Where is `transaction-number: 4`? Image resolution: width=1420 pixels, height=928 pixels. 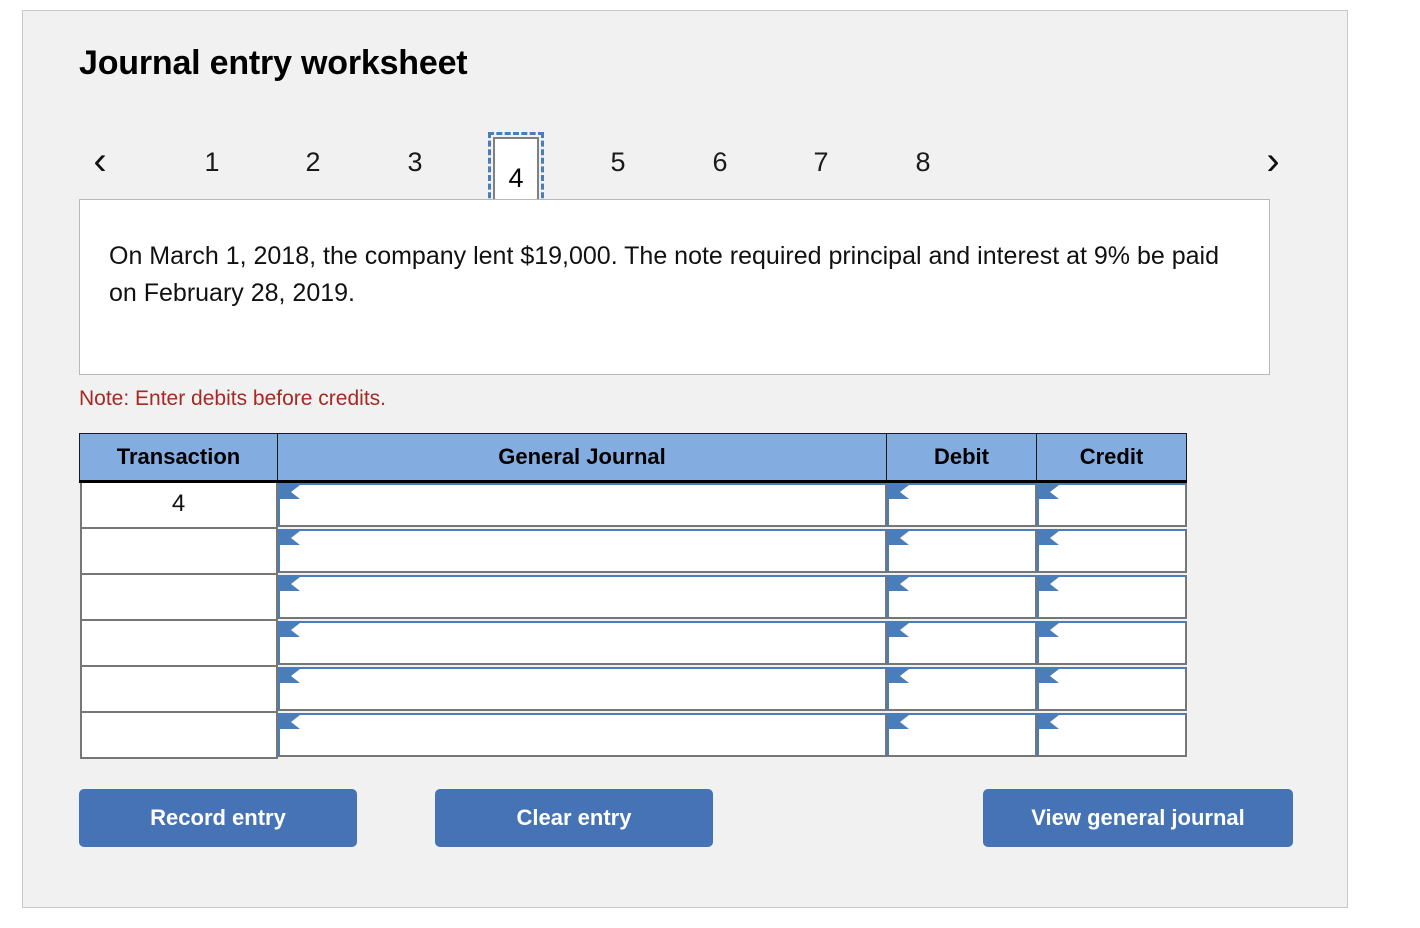 transaction-number: 4 is located at coordinates (178, 506).